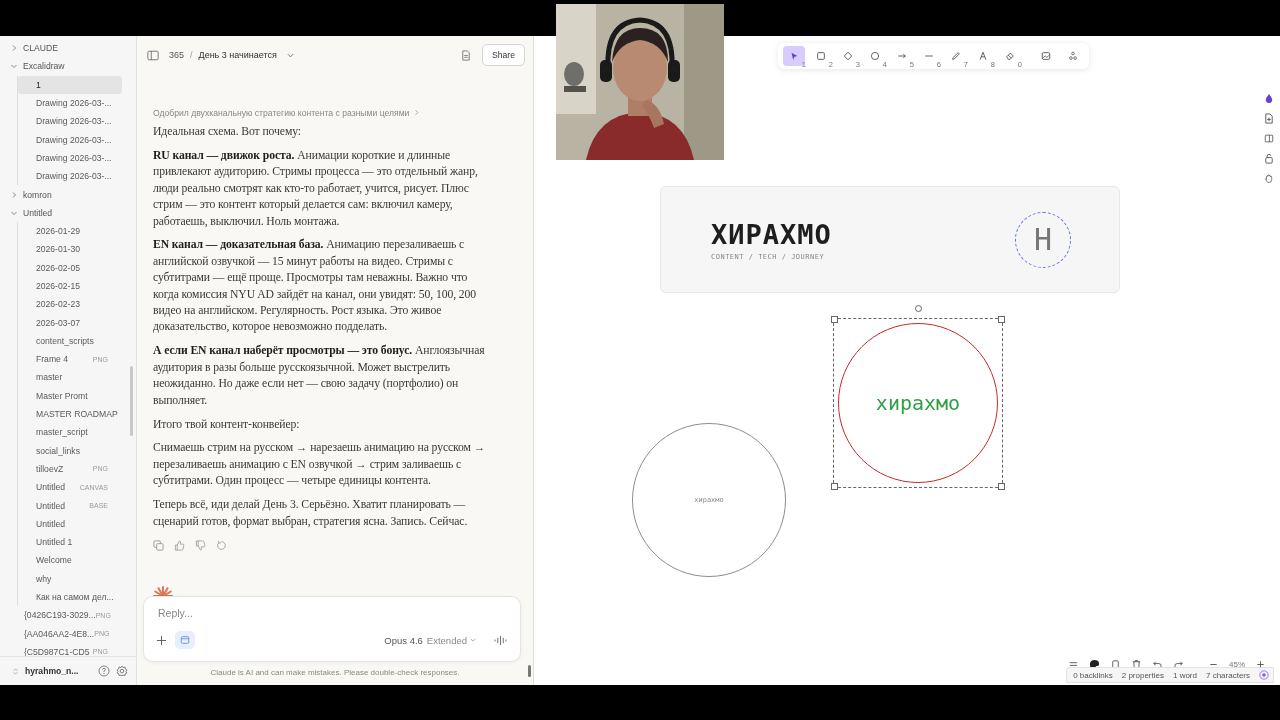  What do you see at coordinates (320, 465) in the screenshot?
I see `message-paragraph: Снимаешь стрим на русском → нарезаешь анимацию на русском → перезаливаешь анимацию с EN озвучкой → стрим заливаешь с субтитрами. Один процесс — четыре единицы контента.` at bounding box center [320, 465].